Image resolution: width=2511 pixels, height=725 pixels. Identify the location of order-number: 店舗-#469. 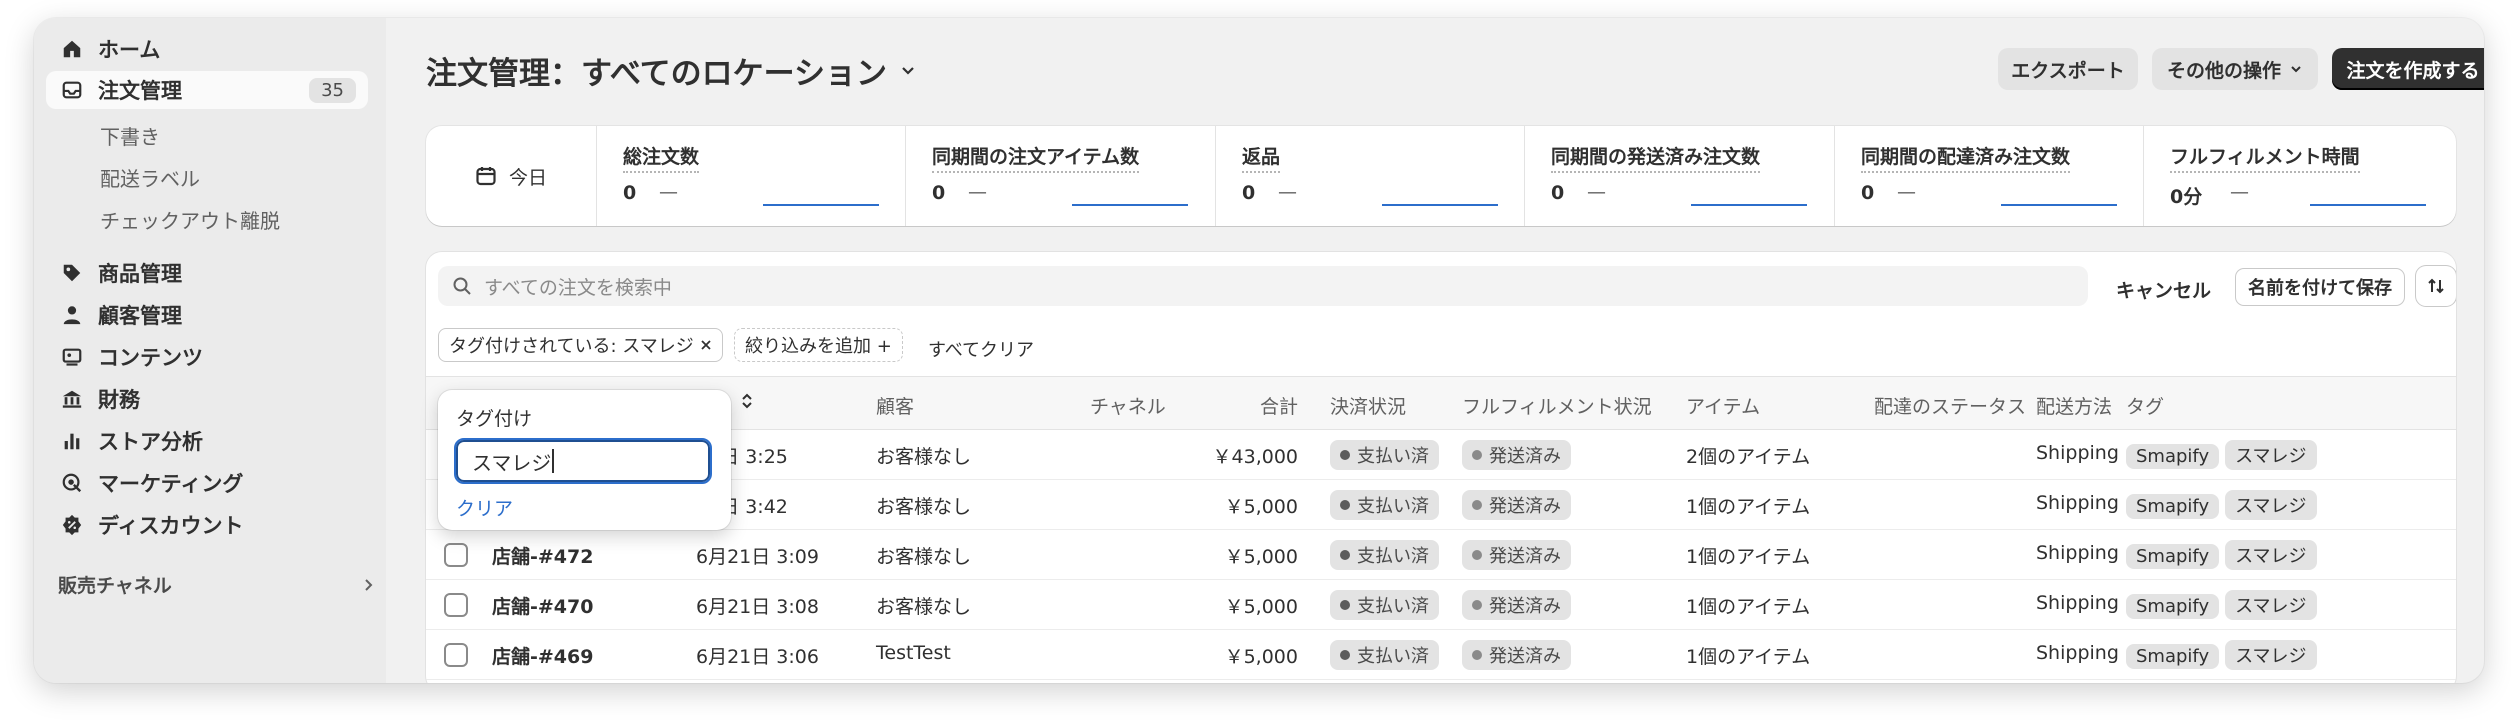
(542, 655).